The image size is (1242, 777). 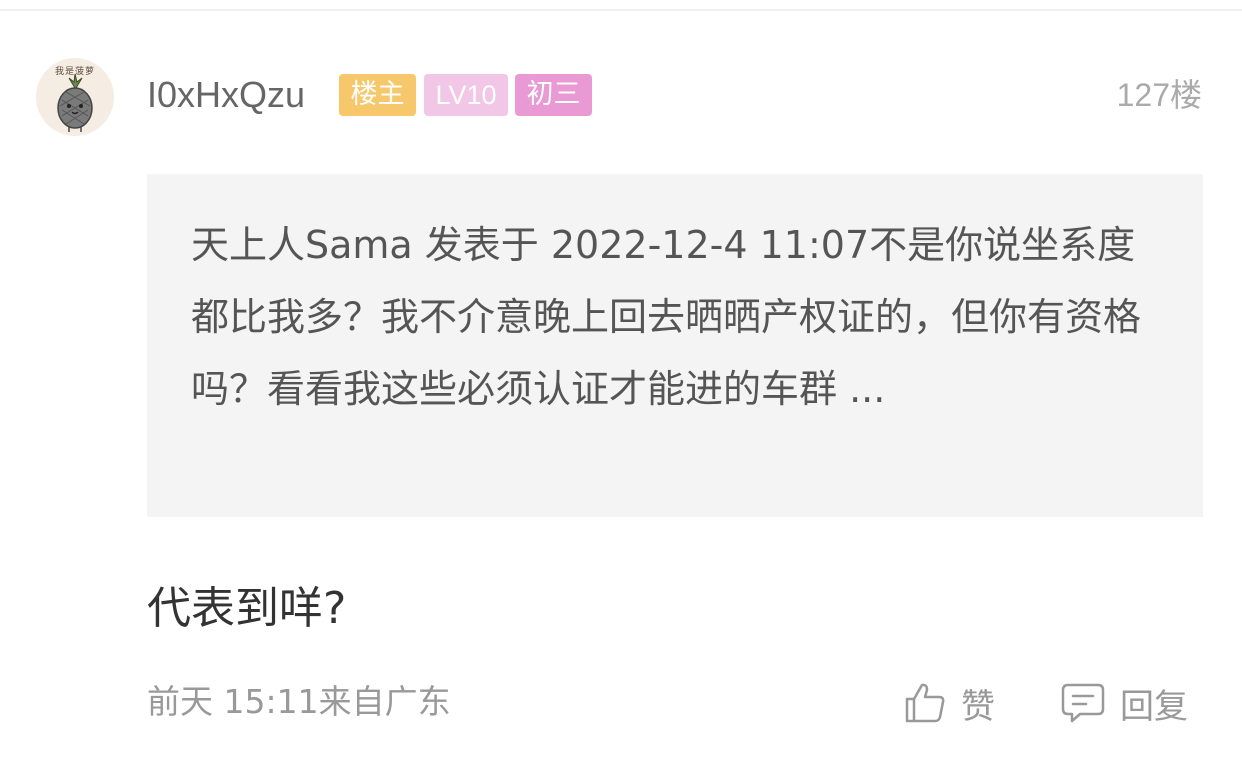 I want to click on host-badge: 楼主, so click(x=377, y=95).